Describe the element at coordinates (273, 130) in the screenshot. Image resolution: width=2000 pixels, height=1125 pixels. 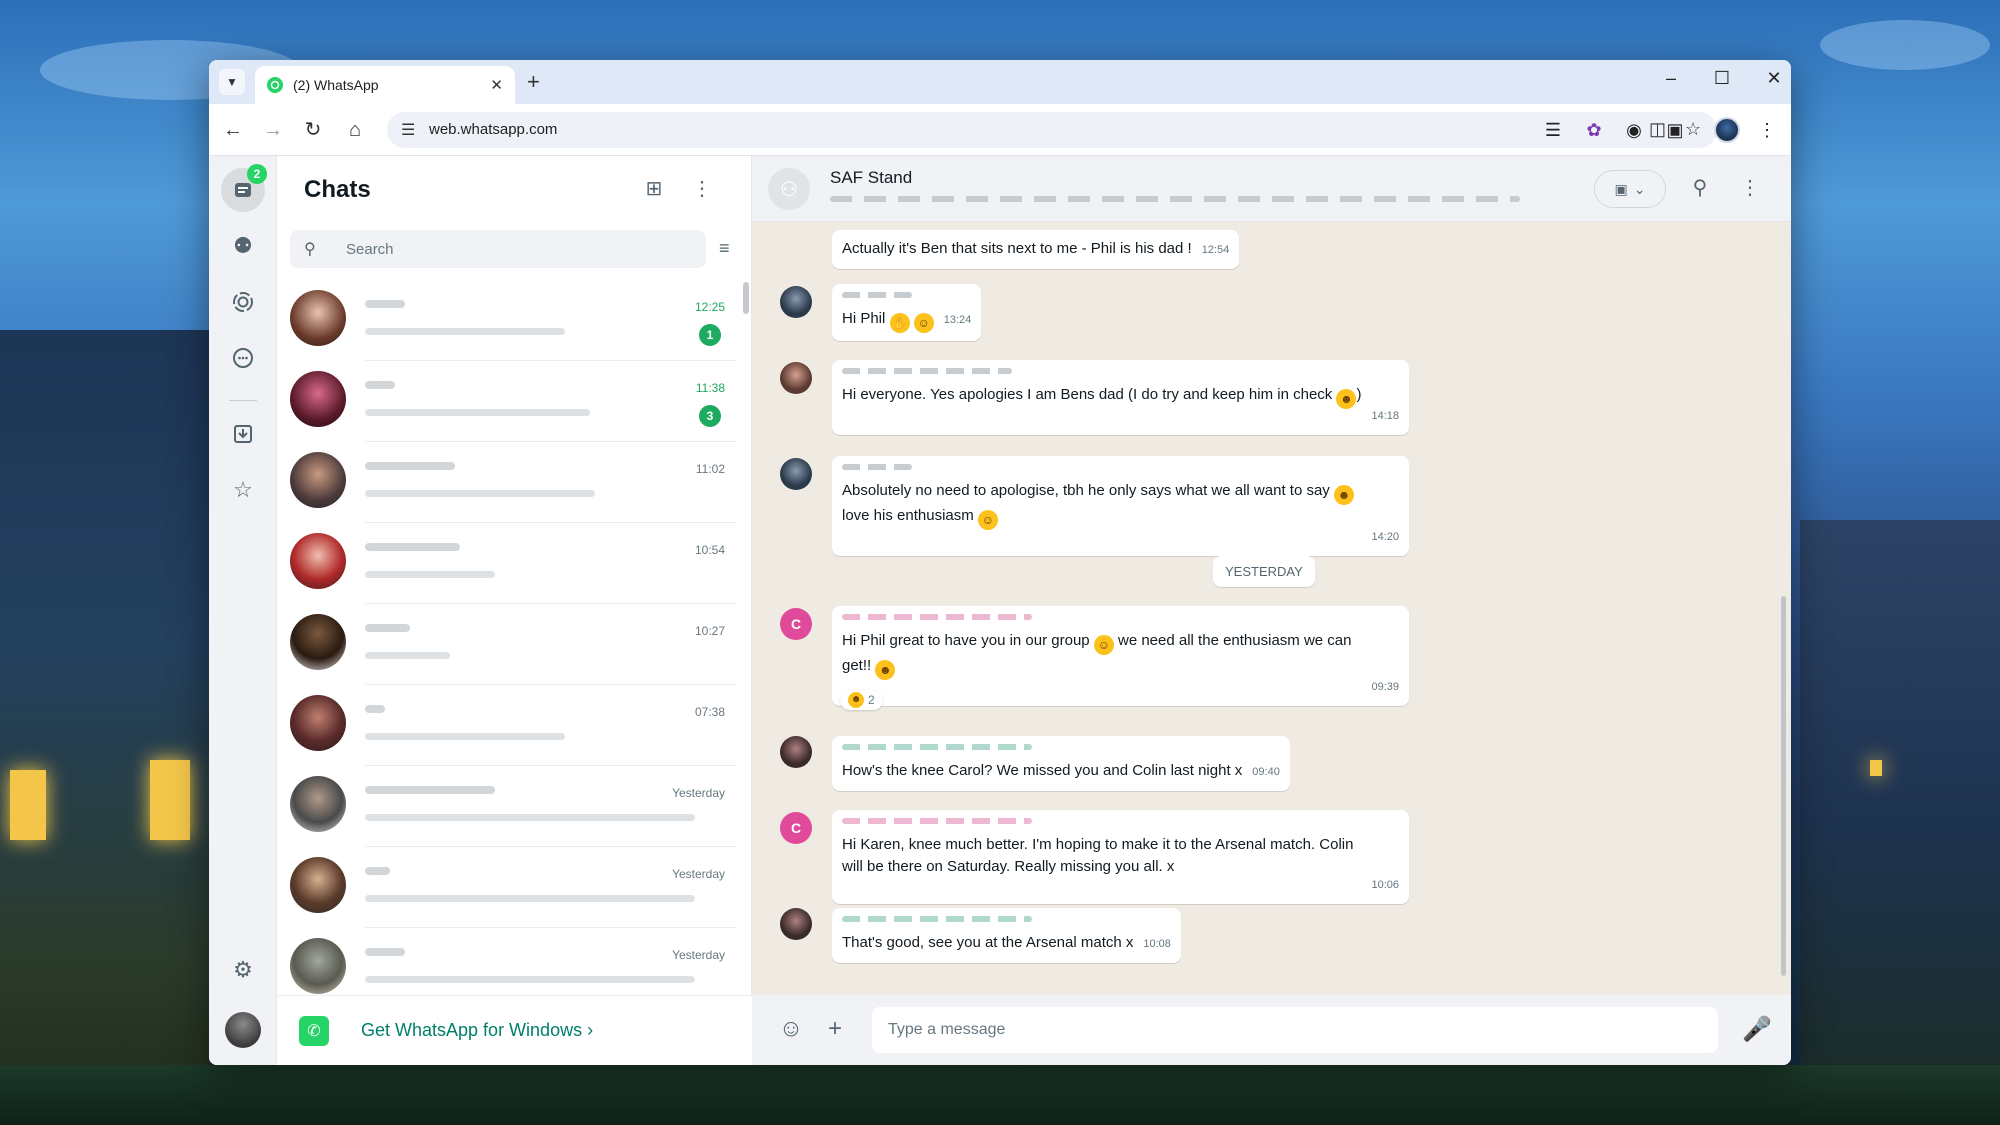
I see `forward-button: →` at that location.